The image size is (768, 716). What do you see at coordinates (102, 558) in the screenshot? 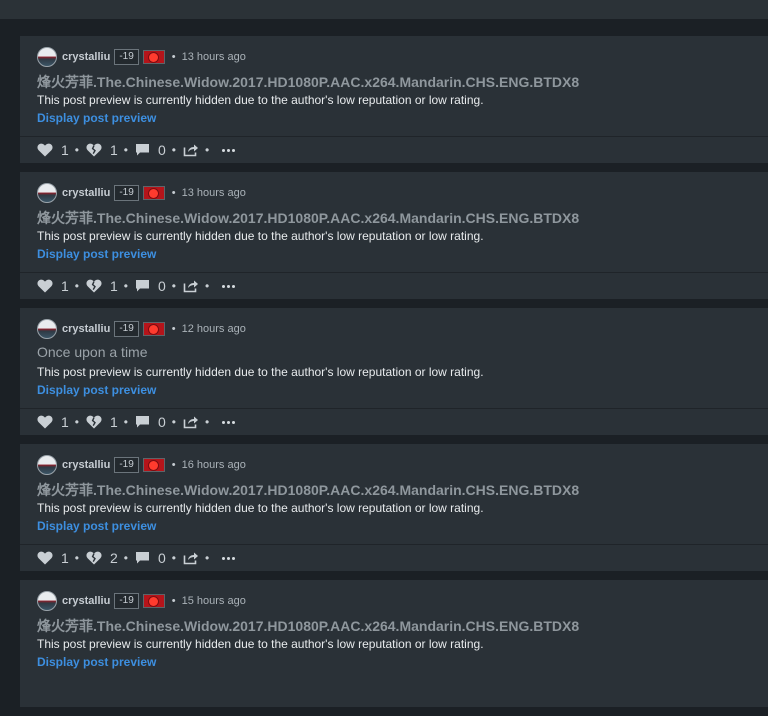
I see `downvote-button: 2` at bounding box center [102, 558].